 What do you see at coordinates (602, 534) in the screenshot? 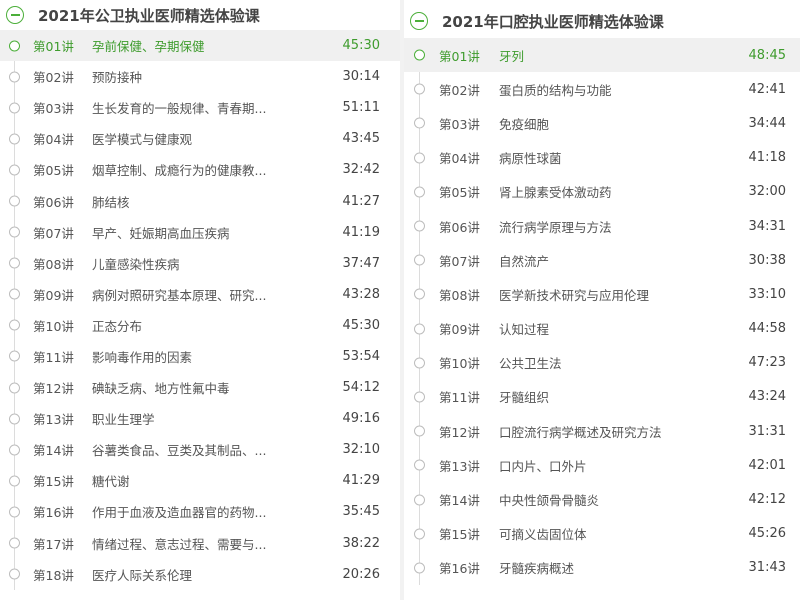
I see `lecture-item: 第15讲 可摘义齿固位体 45:26` at bounding box center [602, 534].